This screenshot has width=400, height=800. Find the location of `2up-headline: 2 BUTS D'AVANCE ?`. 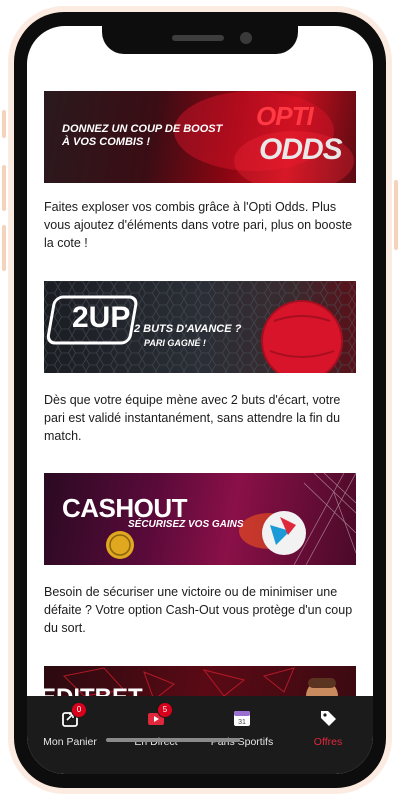

2up-headline: 2 BUTS D'AVANCE ? is located at coordinates (188, 329).